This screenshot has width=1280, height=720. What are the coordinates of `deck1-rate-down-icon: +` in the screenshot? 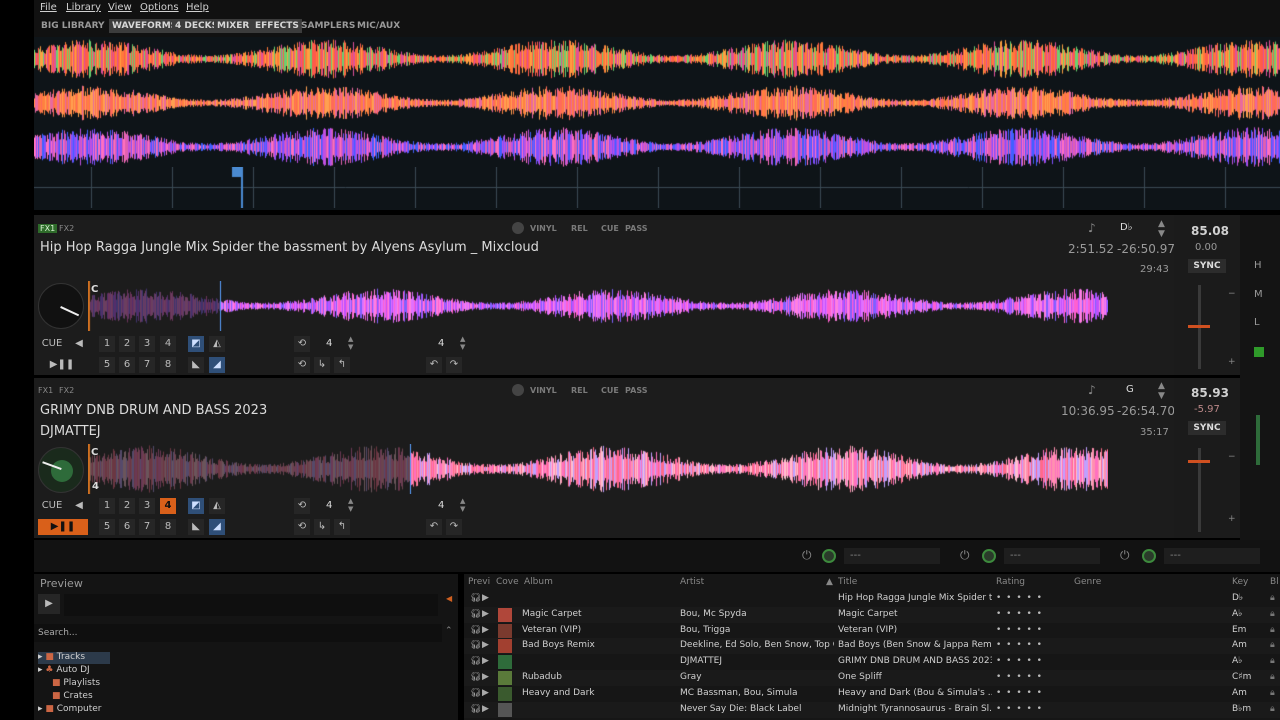 It's located at (1232, 362).